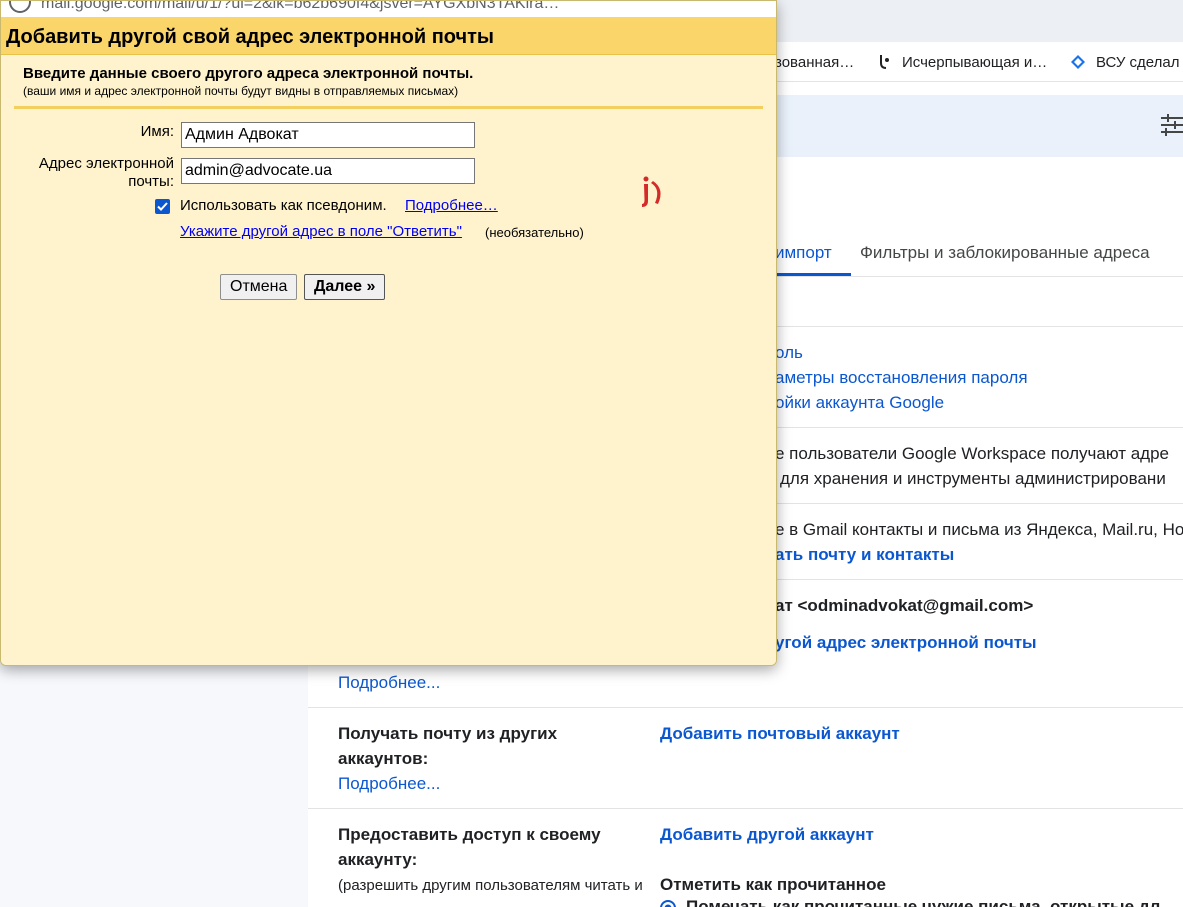 The width and height of the screenshot is (1183, 907). What do you see at coordinates (904, 605) in the screenshot?
I see `send-as-account: ат <odminadvokat@gmail.com>` at bounding box center [904, 605].